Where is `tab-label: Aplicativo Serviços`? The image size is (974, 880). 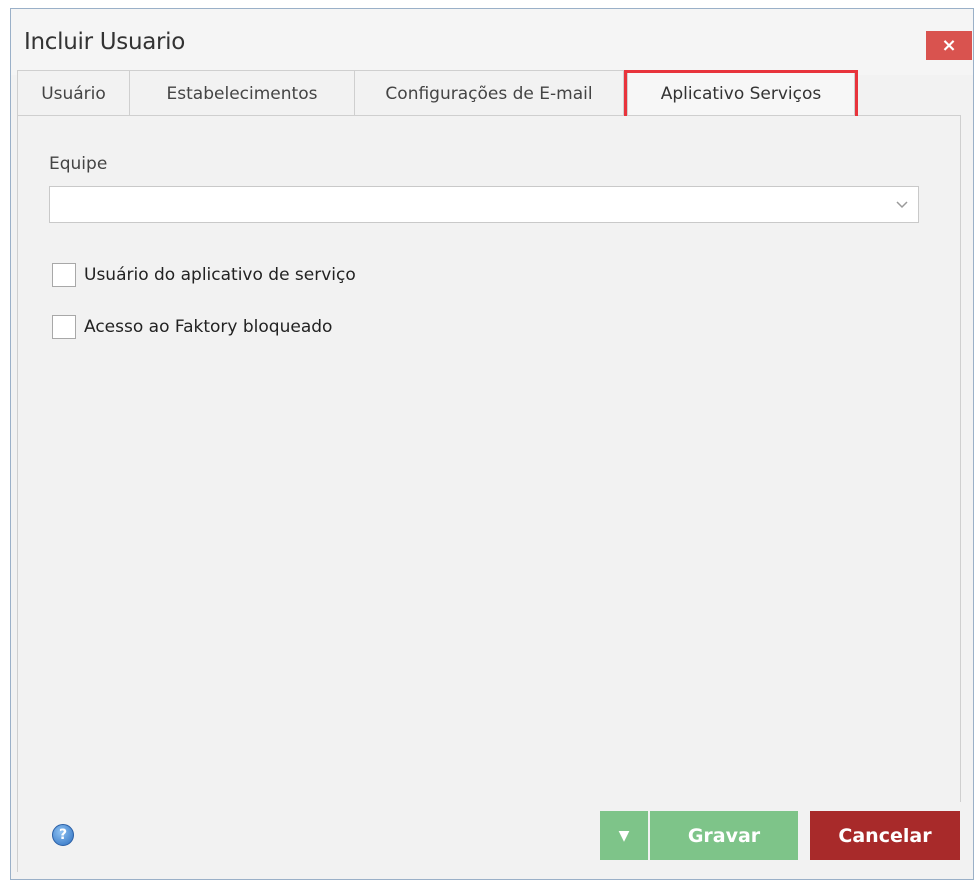
tab-label: Aplicativo Serviços is located at coordinates (741, 93).